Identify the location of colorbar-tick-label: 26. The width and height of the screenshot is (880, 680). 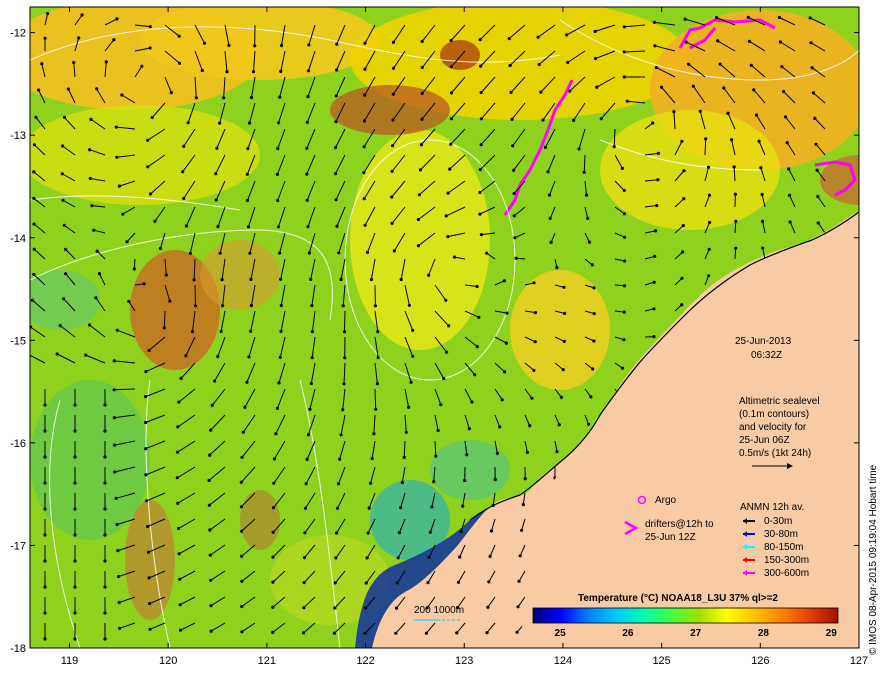
(628, 633).